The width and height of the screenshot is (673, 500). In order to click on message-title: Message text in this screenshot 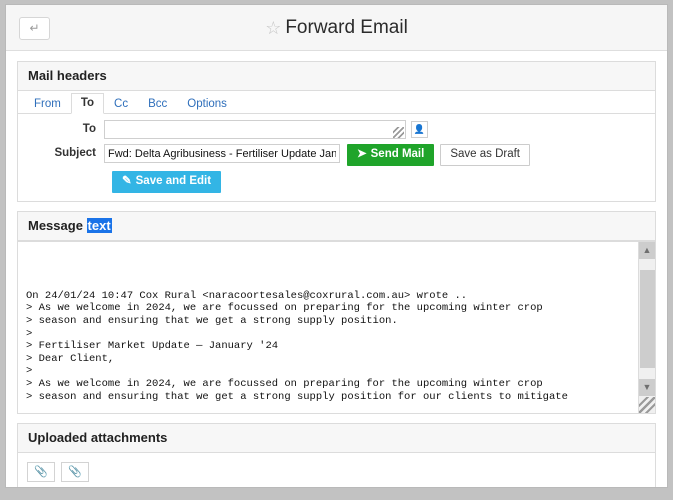, I will do `click(336, 226)`.